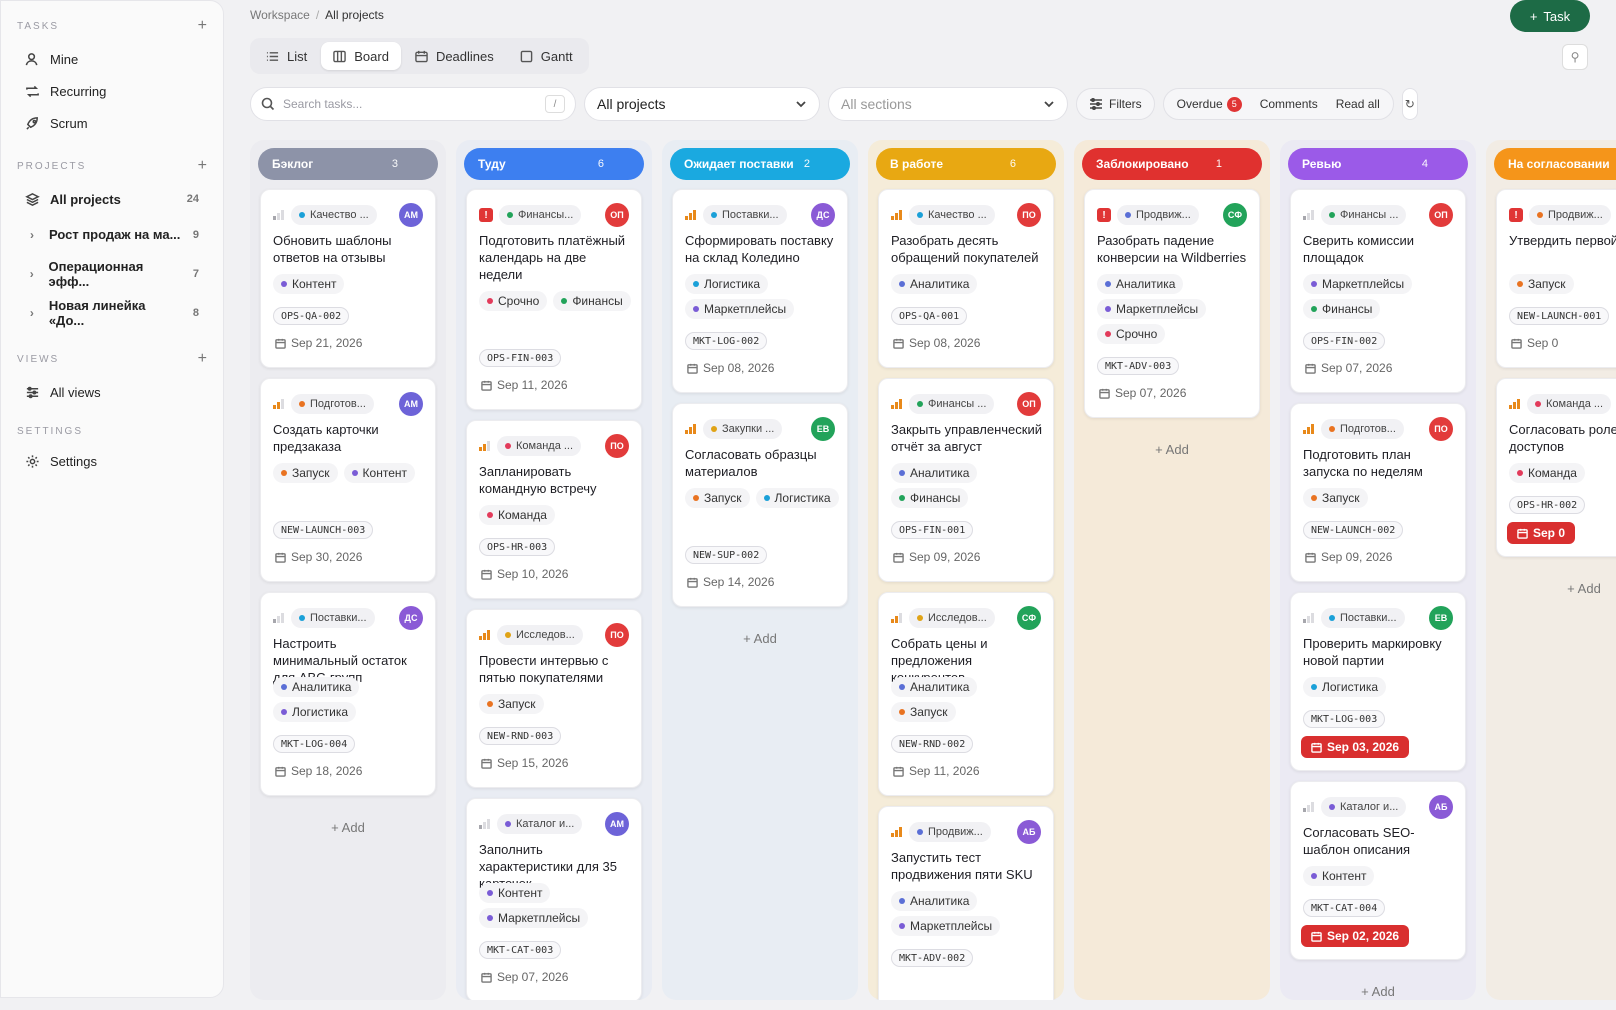 This screenshot has width=1616, height=1010. What do you see at coordinates (280, 557) in the screenshot?
I see `calendar-icon` at bounding box center [280, 557].